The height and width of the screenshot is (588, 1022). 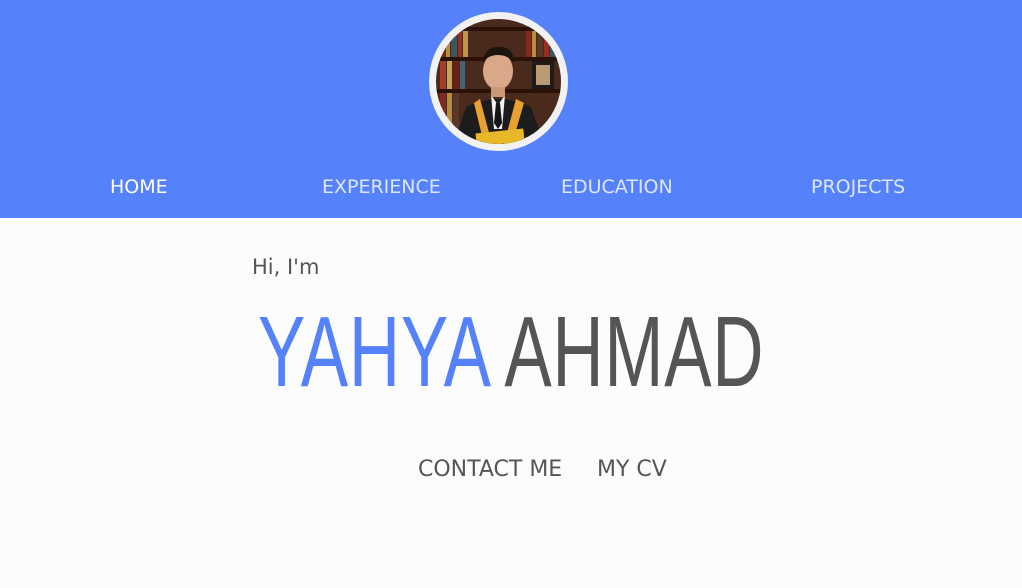 What do you see at coordinates (139, 188) in the screenshot?
I see `nav-home: HOME` at bounding box center [139, 188].